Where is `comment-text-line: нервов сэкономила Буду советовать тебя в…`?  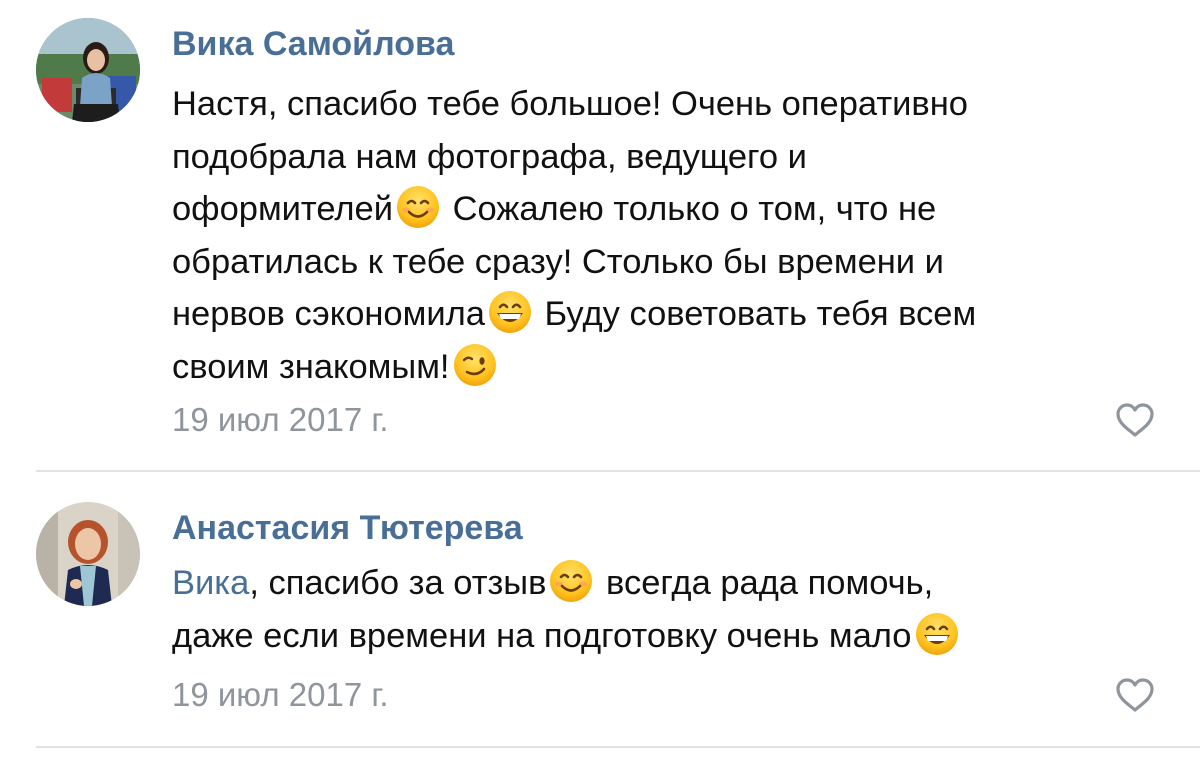 comment-text-line: нервов сэкономила Буду советовать тебя в… is located at coordinates (672, 314).